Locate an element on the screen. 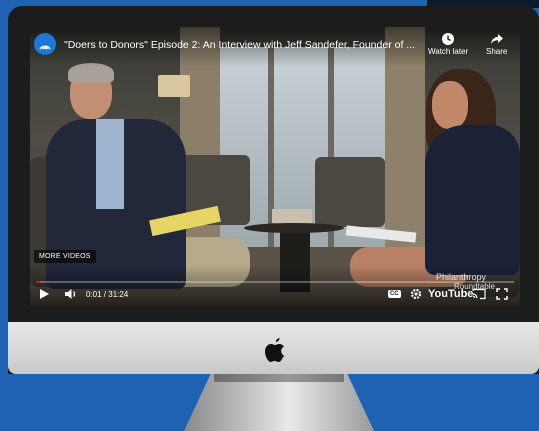  share-button: Share is located at coordinates (496, 43).